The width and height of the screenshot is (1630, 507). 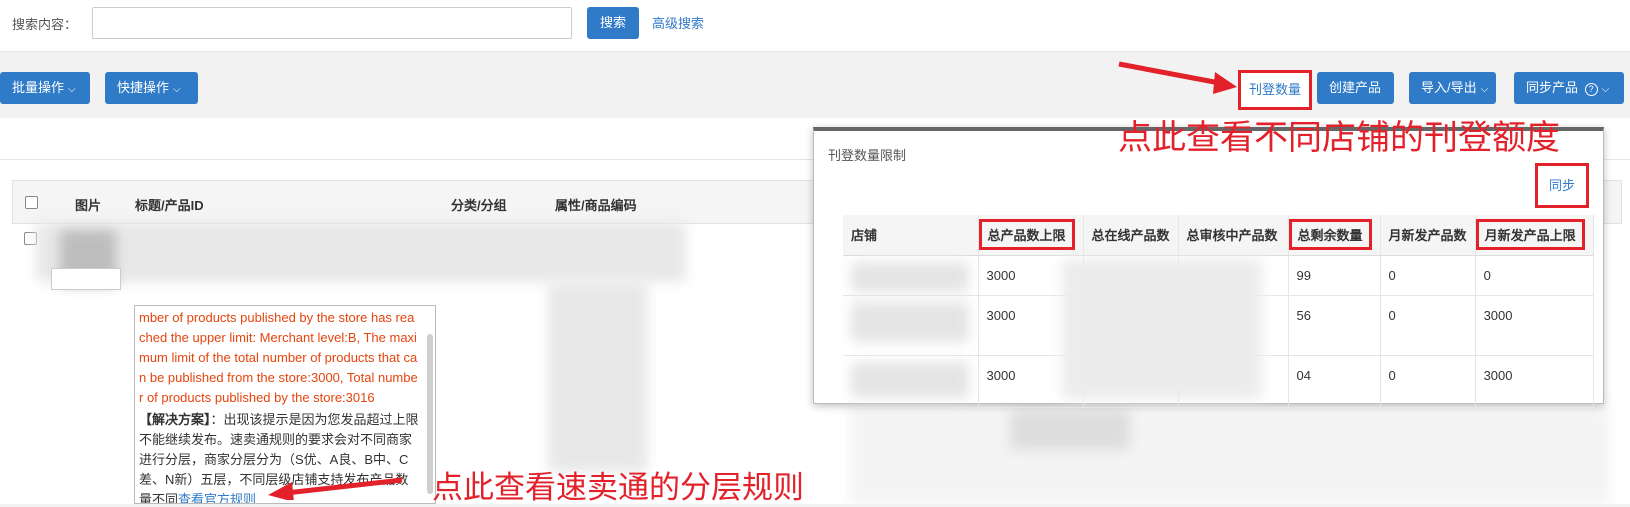 I want to click on blurred-row-right, so click(x=1230, y=454).